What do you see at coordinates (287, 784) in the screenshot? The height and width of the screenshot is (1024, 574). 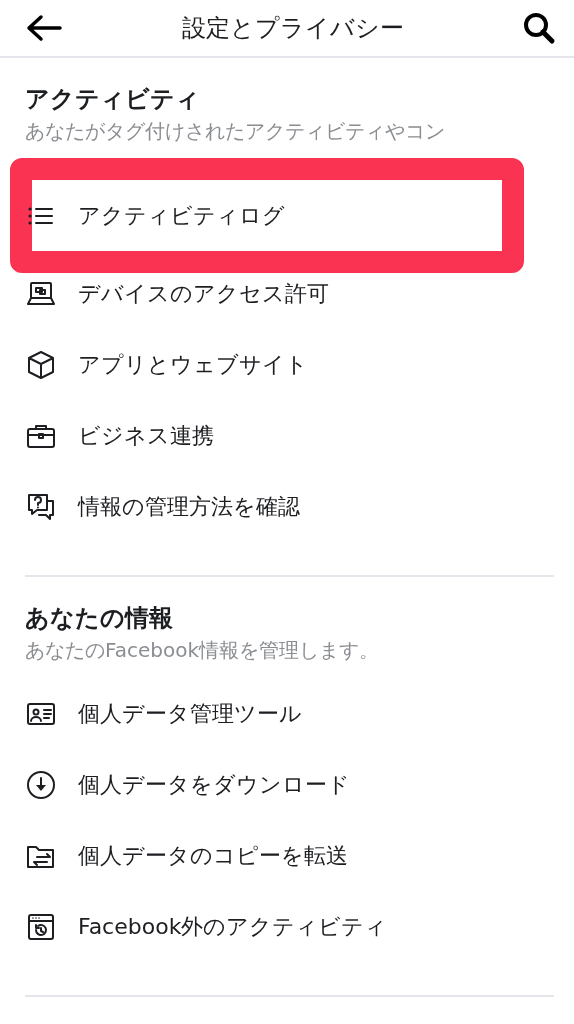 I see `menu-item: 個人データをダウンロード` at bounding box center [287, 784].